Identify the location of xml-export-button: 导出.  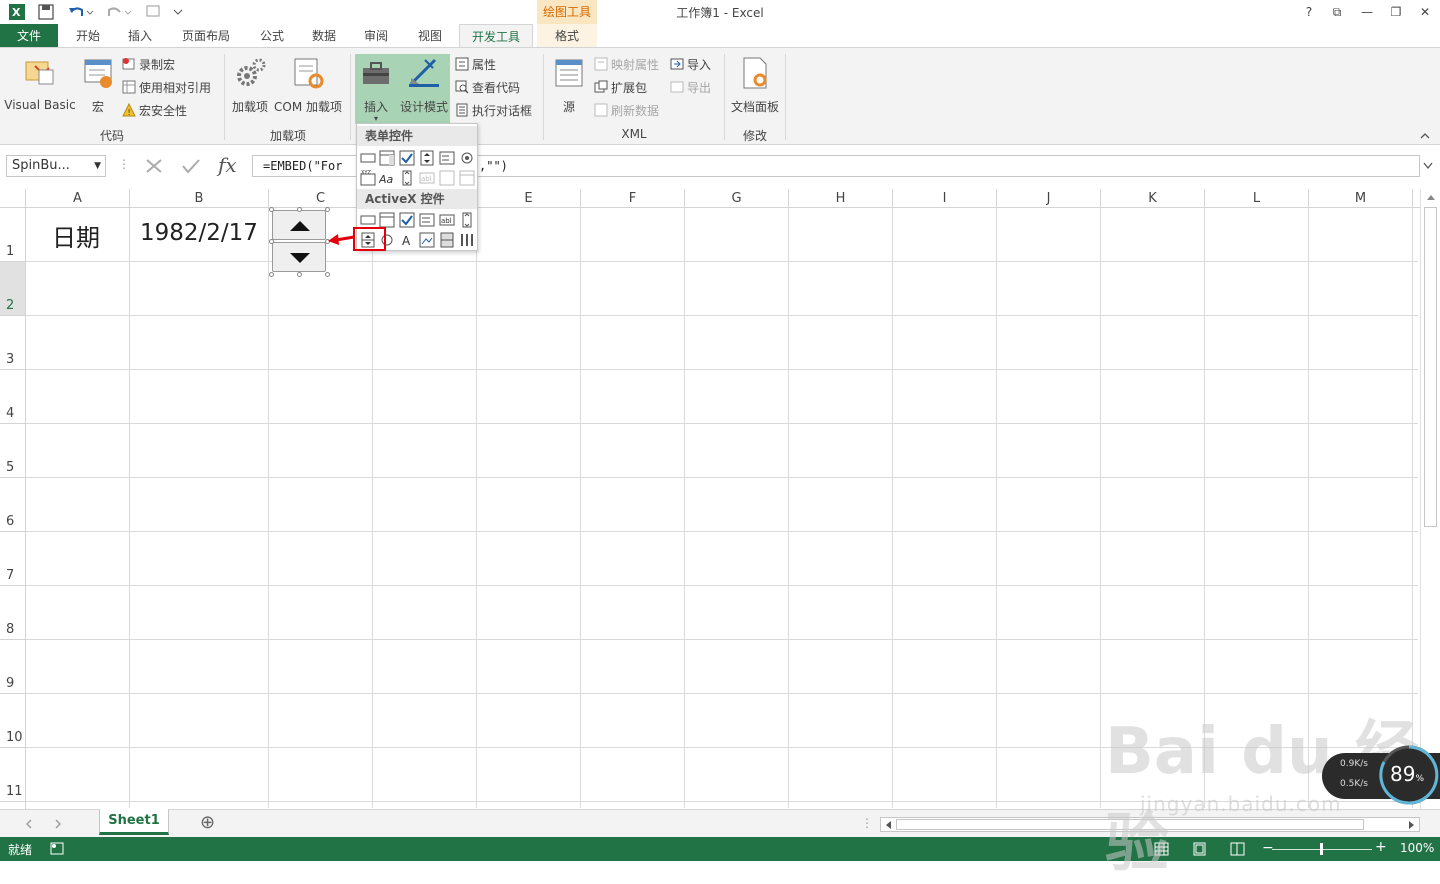
(690, 88).